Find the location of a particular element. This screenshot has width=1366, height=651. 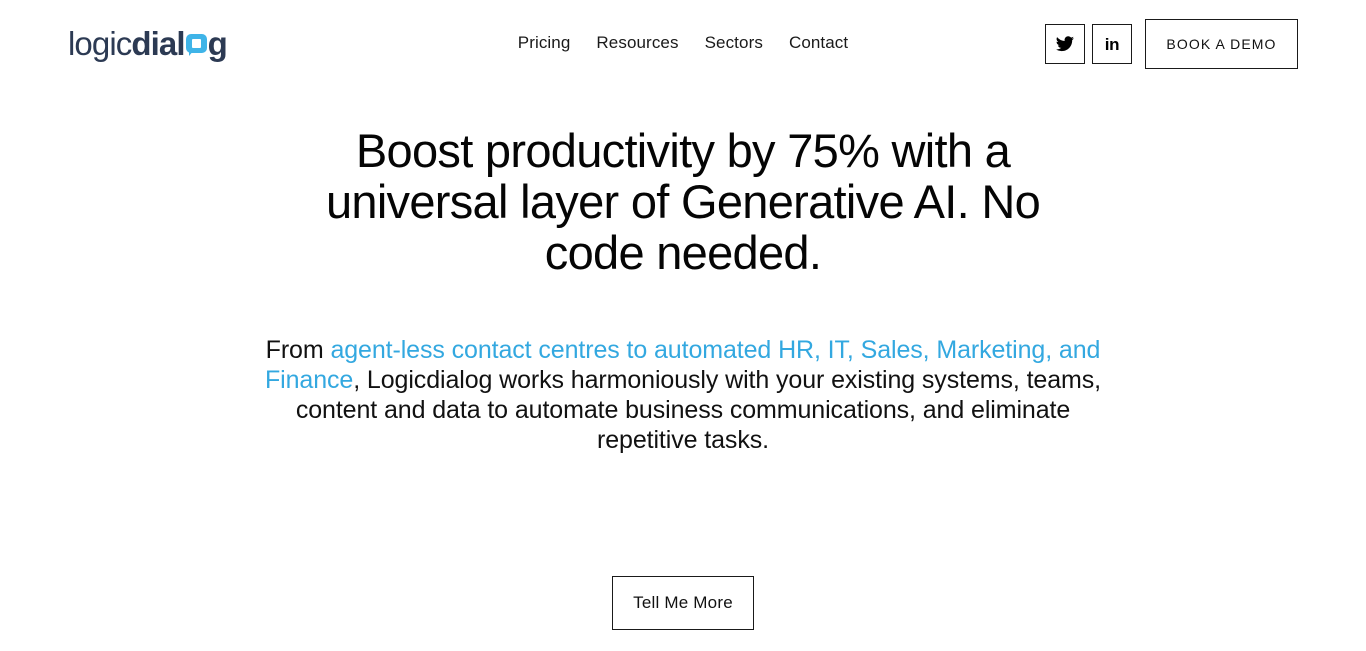

tell-me-more-button: Tell Me More is located at coordinates (683, 603).